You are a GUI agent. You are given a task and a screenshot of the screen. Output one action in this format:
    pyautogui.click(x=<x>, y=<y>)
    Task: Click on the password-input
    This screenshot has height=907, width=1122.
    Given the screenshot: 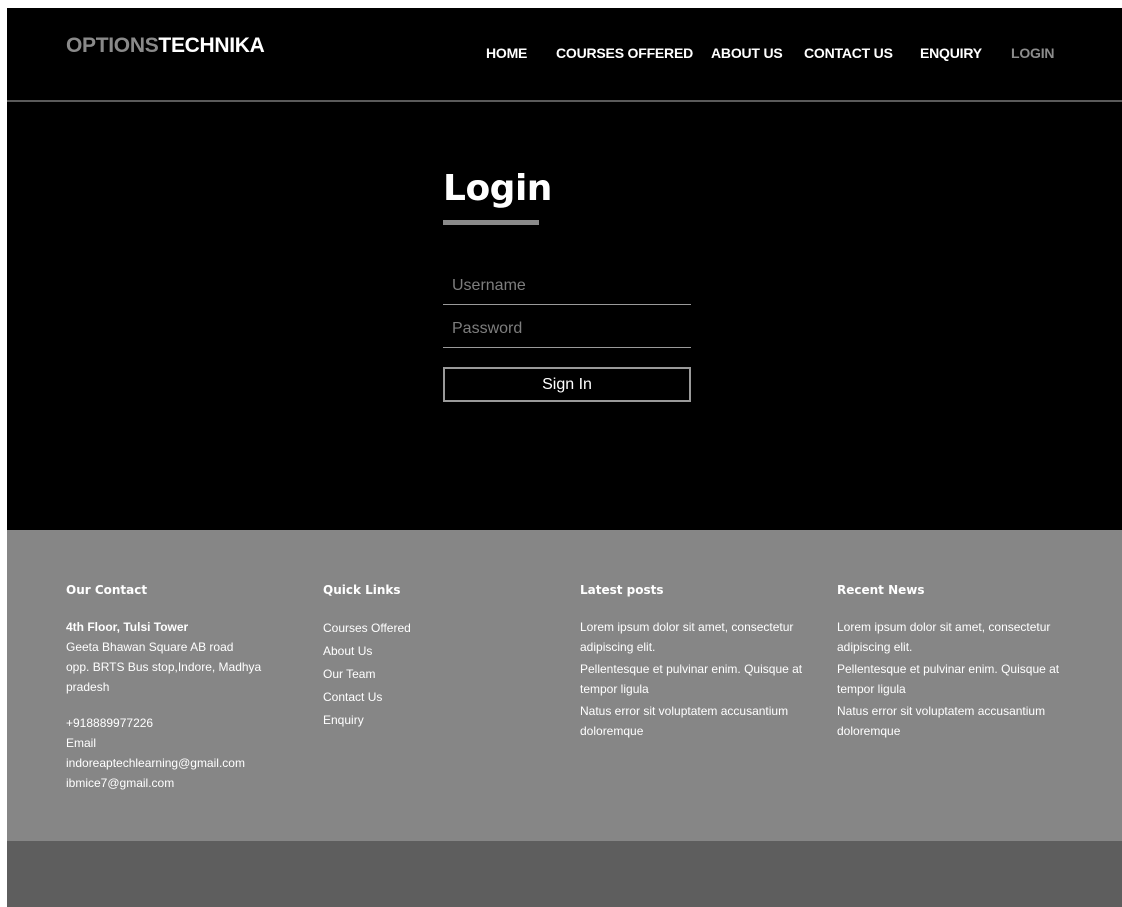 What is the action you would take?
    pyautogui.click(x=567, y=329)
    